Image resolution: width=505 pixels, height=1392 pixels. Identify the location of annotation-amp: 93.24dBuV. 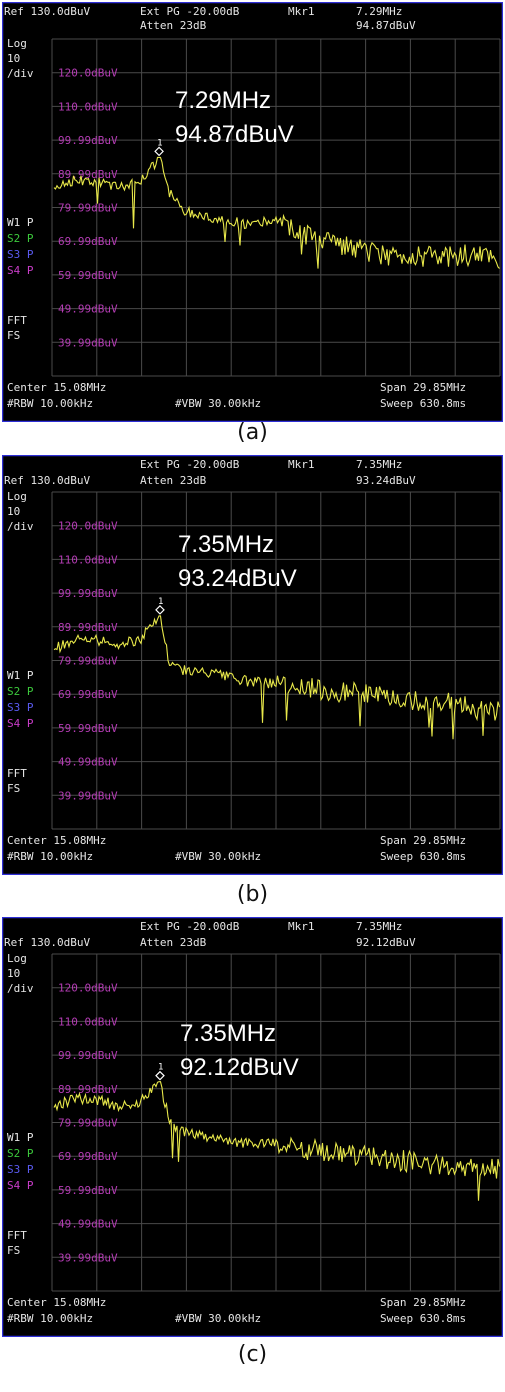
(237, 578).